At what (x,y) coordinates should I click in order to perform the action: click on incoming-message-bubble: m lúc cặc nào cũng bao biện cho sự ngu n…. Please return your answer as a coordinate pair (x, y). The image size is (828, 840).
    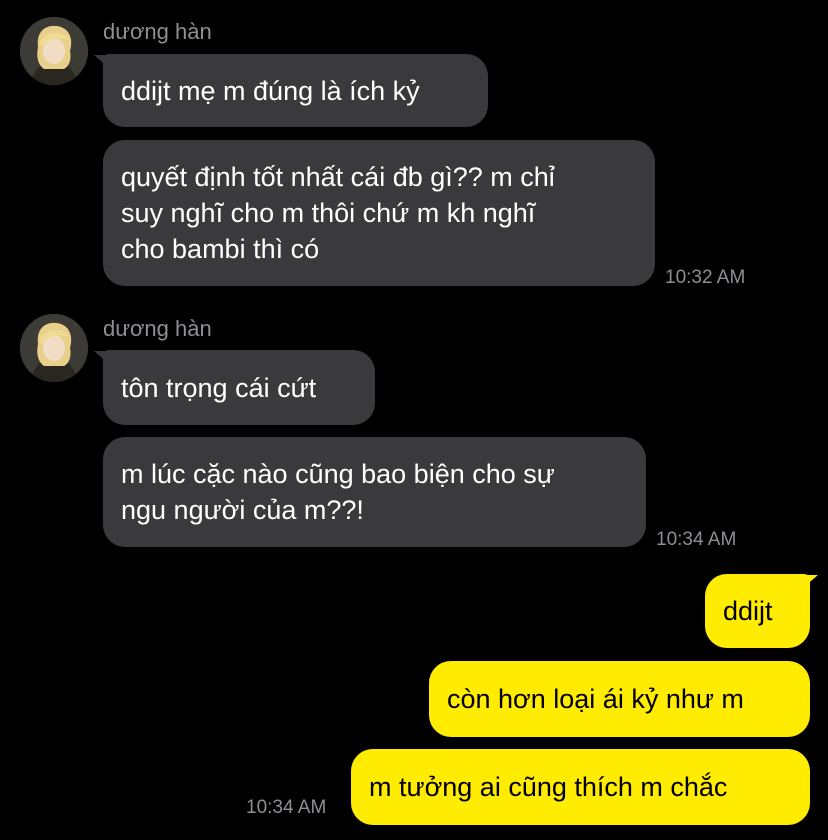
    Looking at the image, I should click on (374, 492).